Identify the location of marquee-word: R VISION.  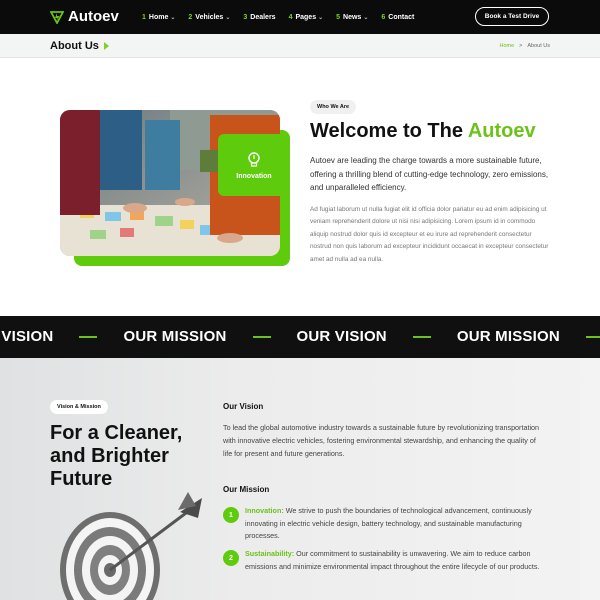
(27, 336).